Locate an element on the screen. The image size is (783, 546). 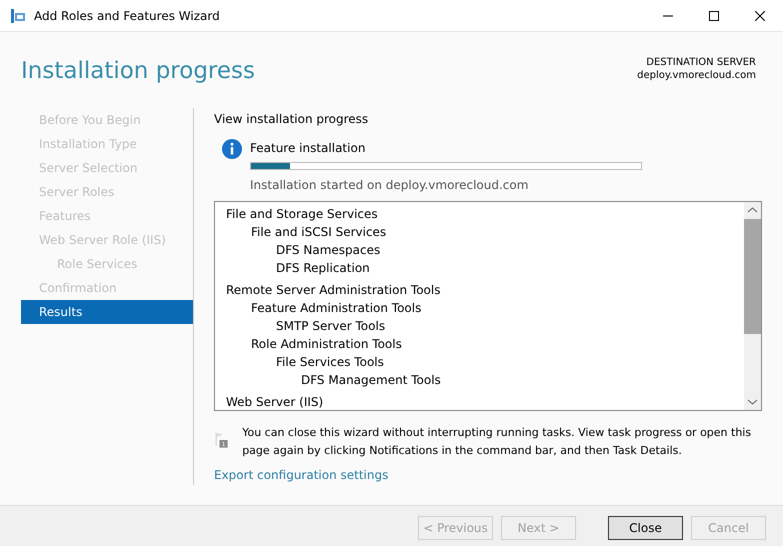
feature-item: File and iSCSI Services is located at coordinates (318, 232).